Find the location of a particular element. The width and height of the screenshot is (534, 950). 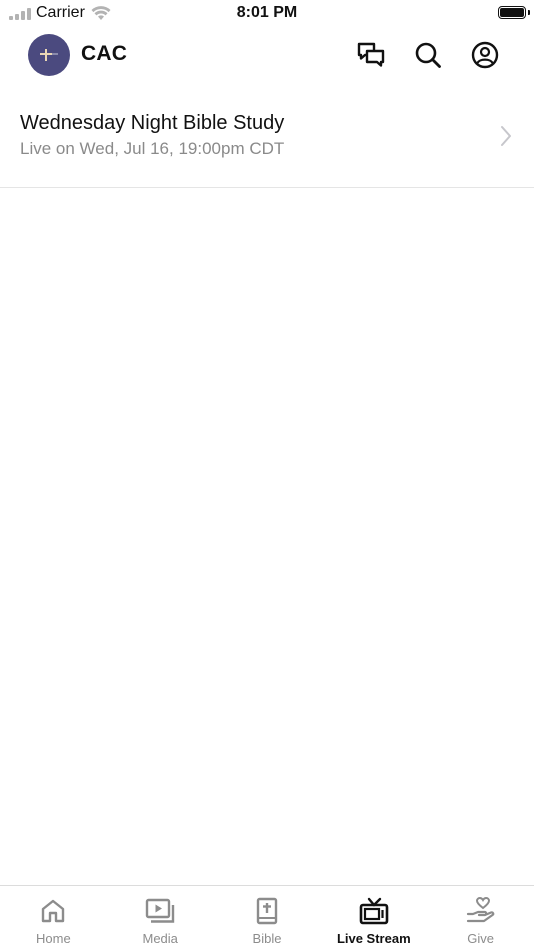

app-title: CAC is located at coordinates (104, 53).